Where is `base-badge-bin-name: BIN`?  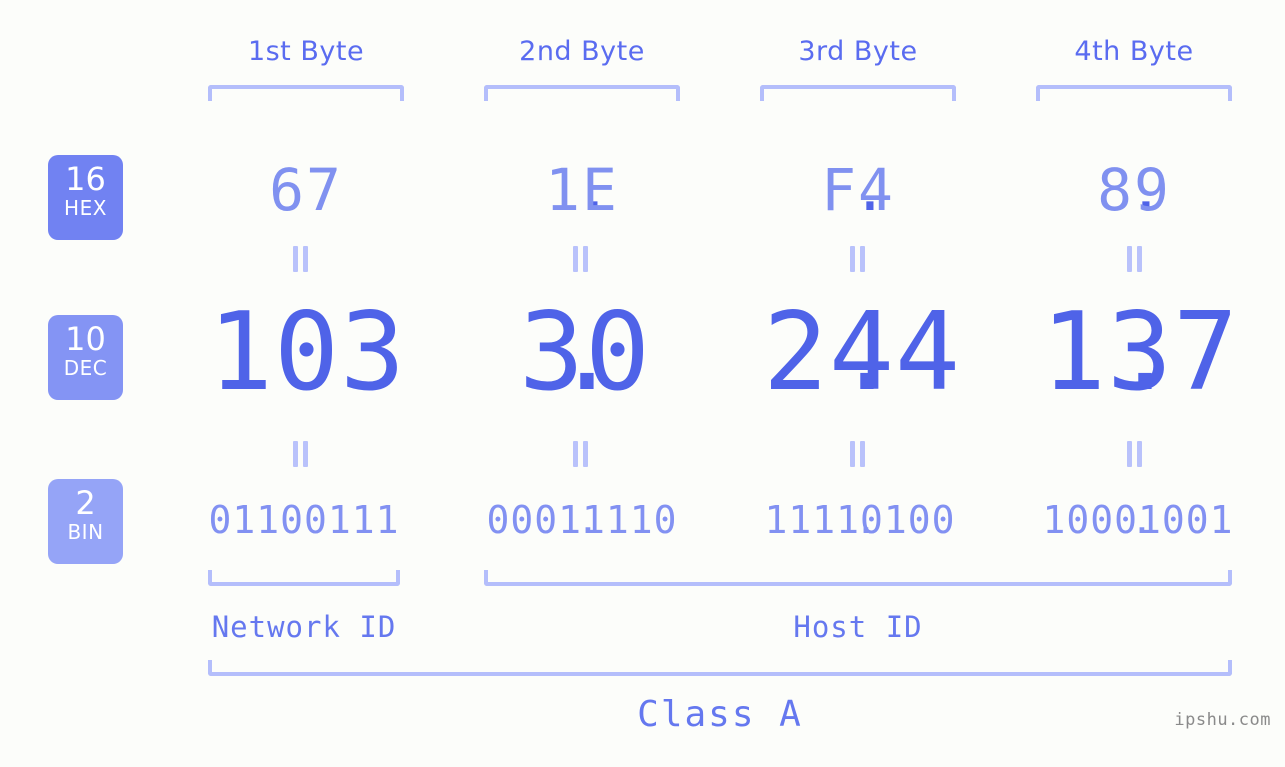 base-badge-bin-name: BIN is located at coordinates (85, 532).